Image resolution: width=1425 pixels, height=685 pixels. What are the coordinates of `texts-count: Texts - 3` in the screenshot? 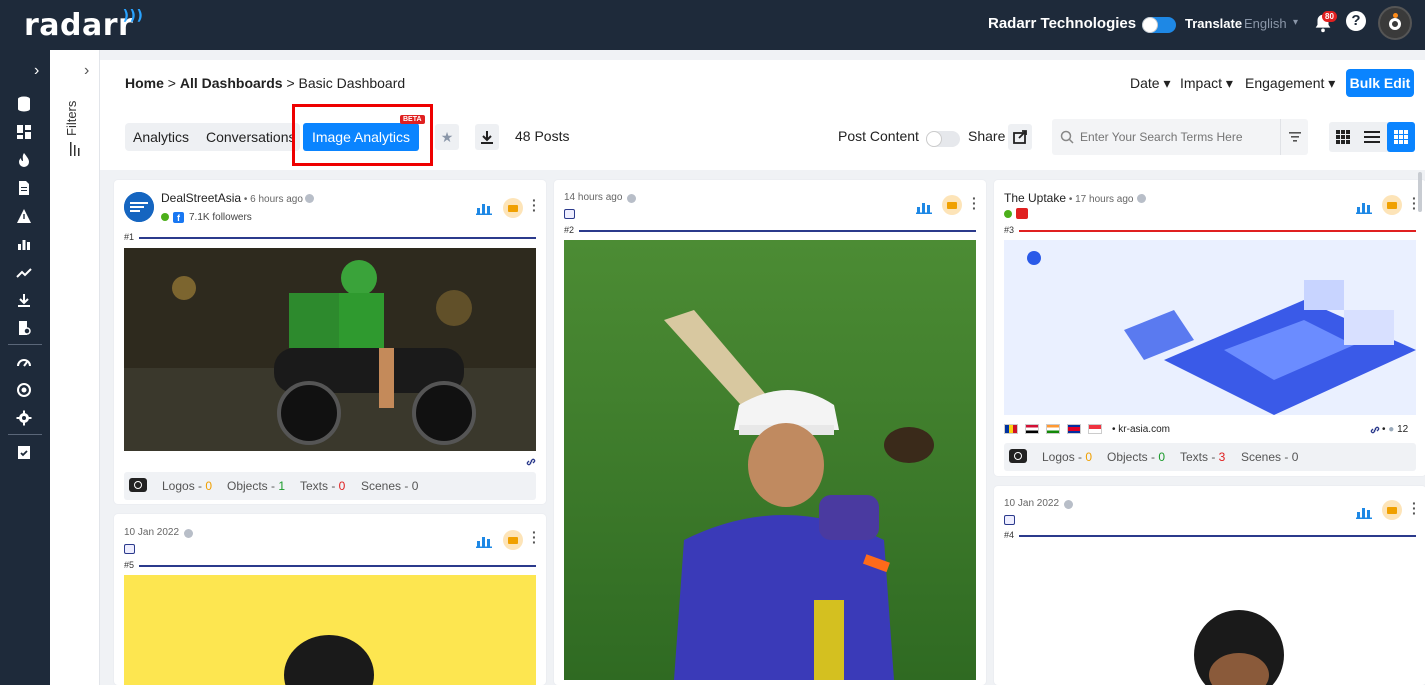 It's located at (1202, 457).